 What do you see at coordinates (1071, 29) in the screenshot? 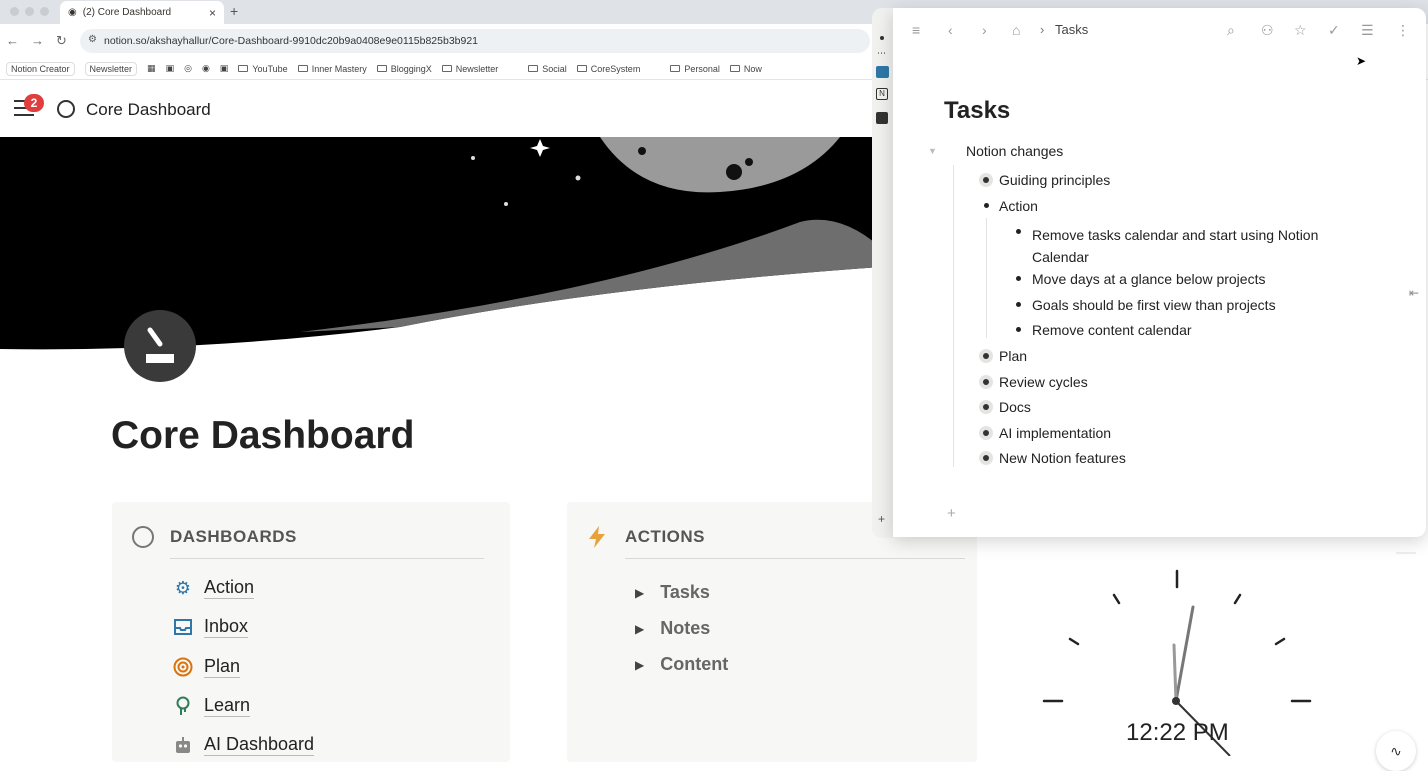
I see `panel-breadcrumb: Tasks` at bounding box center [1071, 29].